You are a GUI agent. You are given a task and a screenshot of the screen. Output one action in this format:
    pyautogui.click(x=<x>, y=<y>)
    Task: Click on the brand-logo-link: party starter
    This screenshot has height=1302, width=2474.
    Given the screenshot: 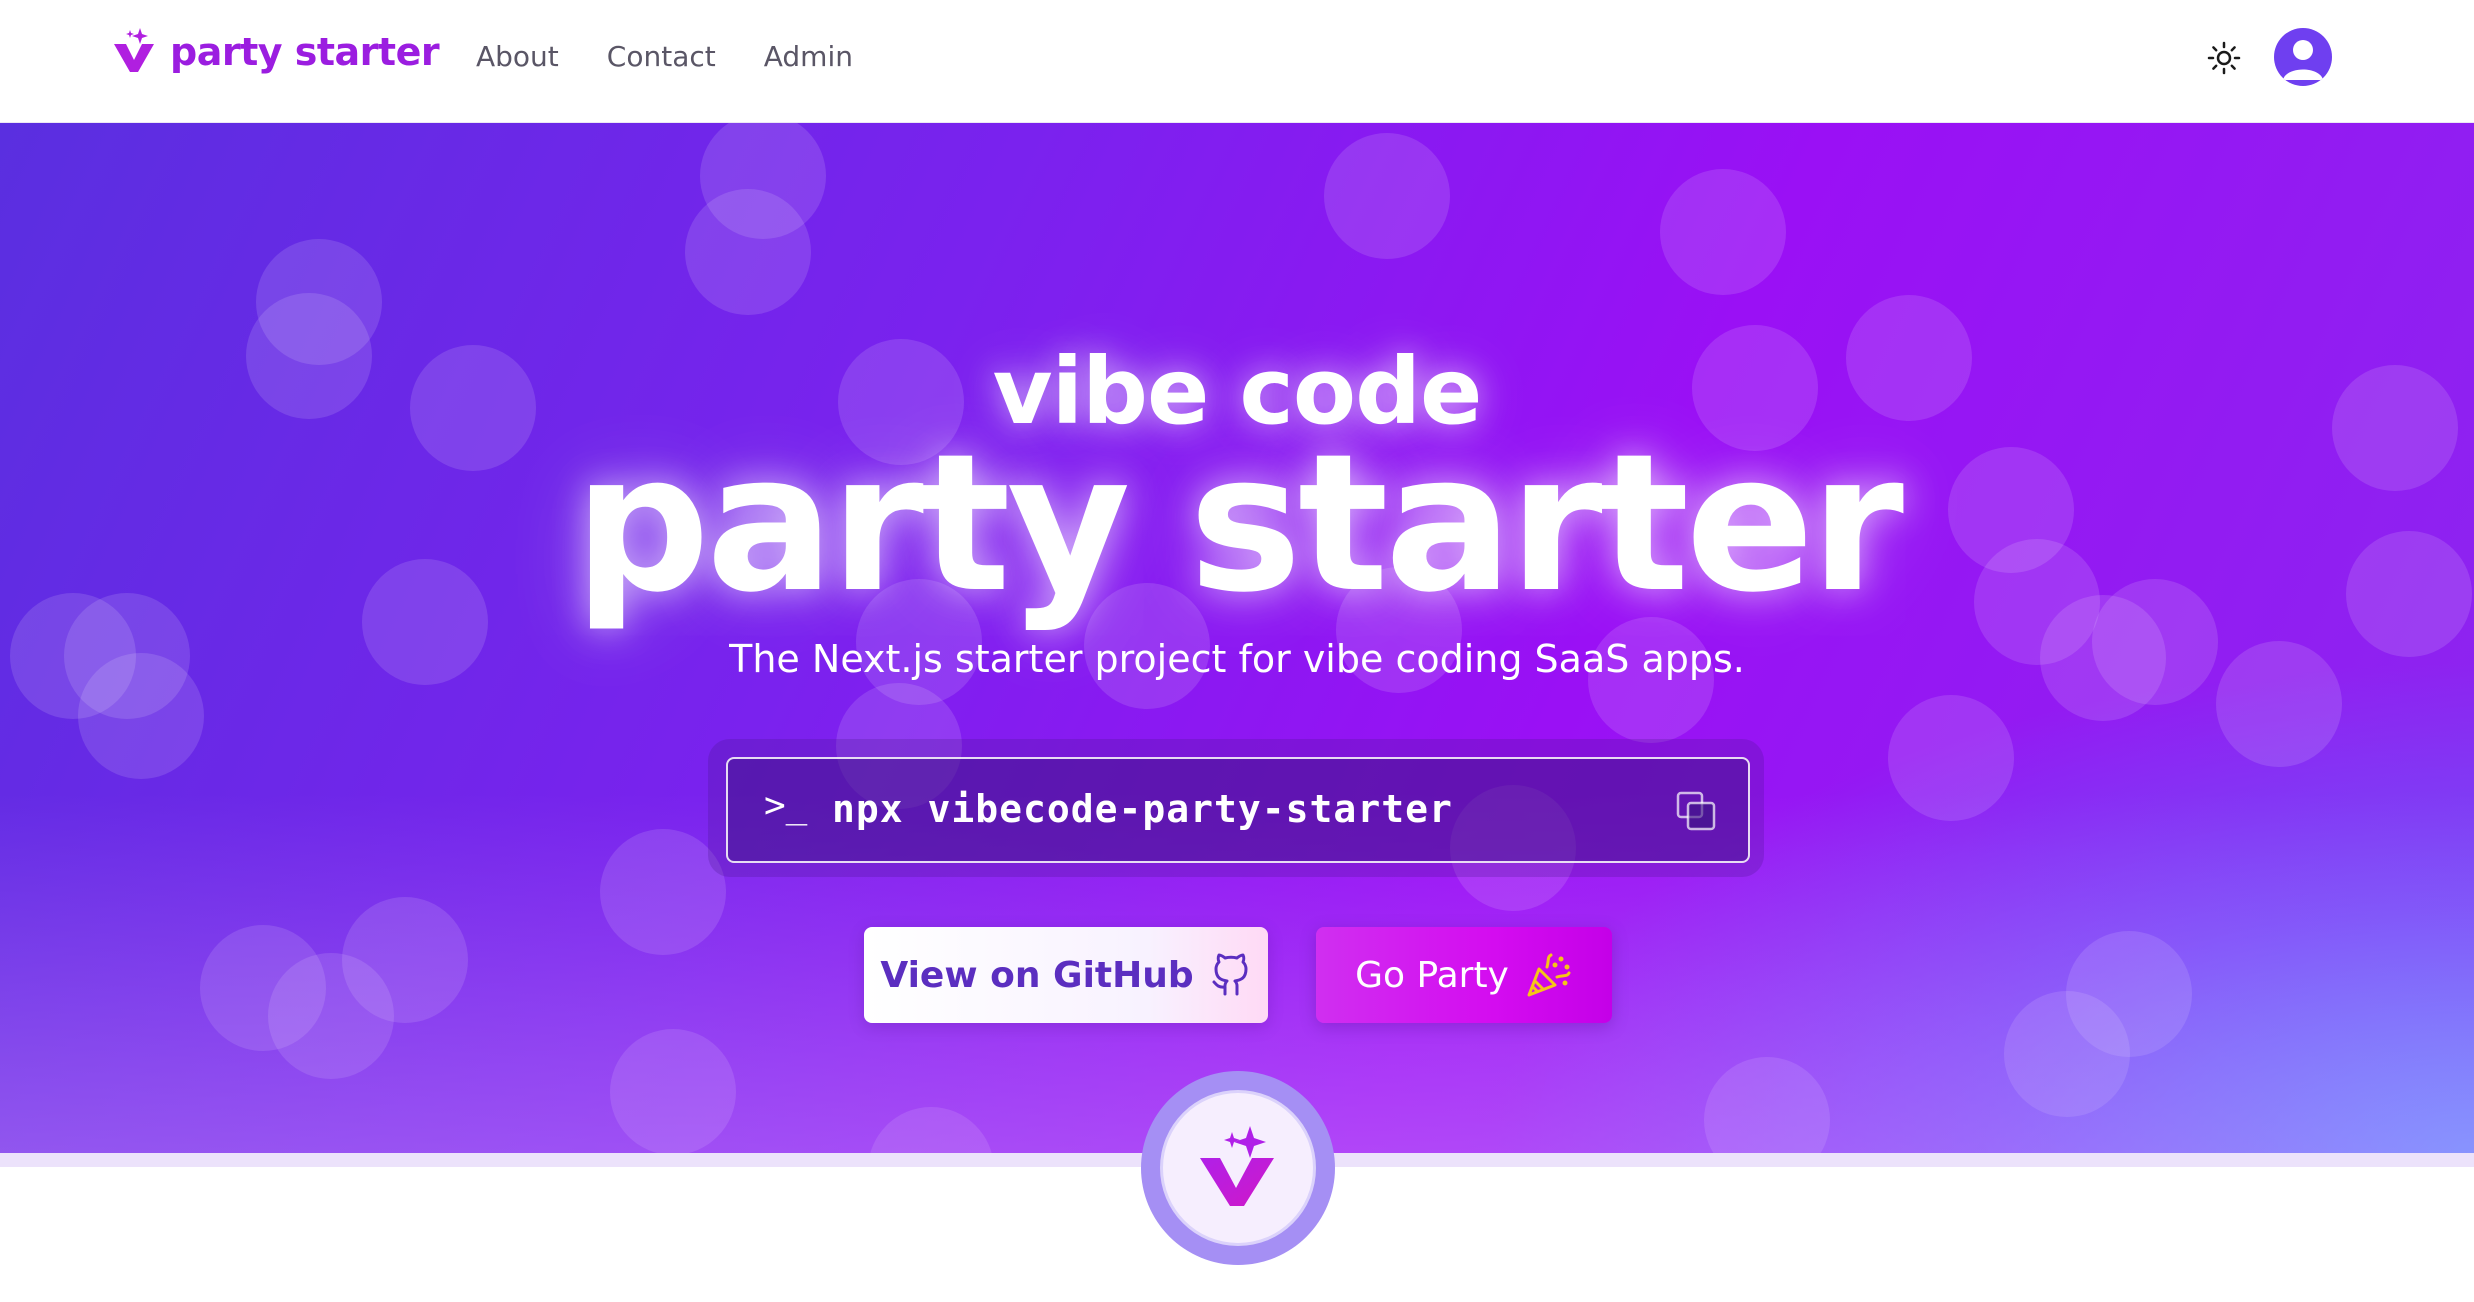 What is the action you would take?
    pyautogui.click(x=275, y=52)
    